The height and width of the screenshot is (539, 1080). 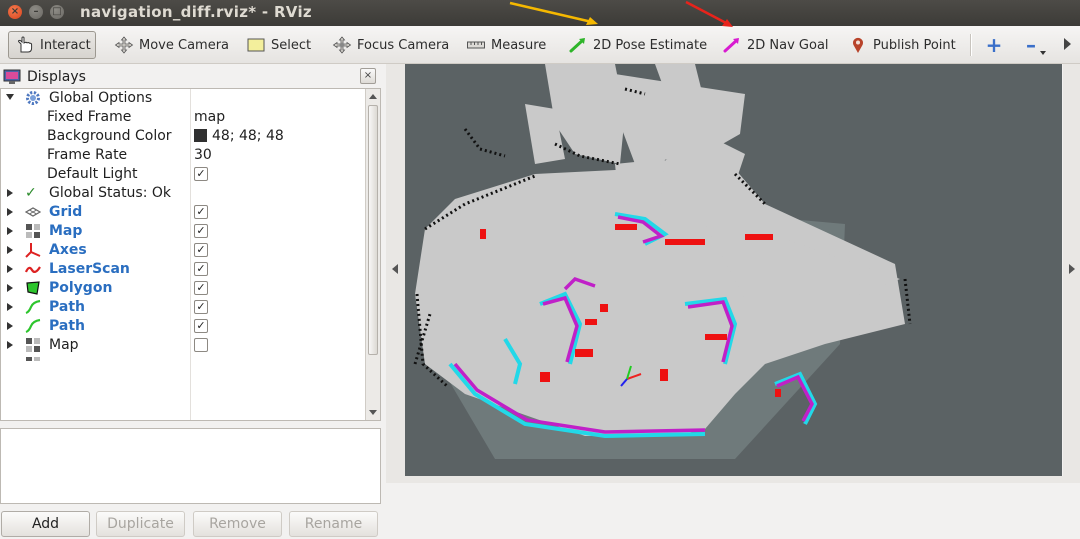 What do you see at coordinates (45, 524) in the screenshot?
I see `add-display-button: Add` at bounding box center [45, 524].